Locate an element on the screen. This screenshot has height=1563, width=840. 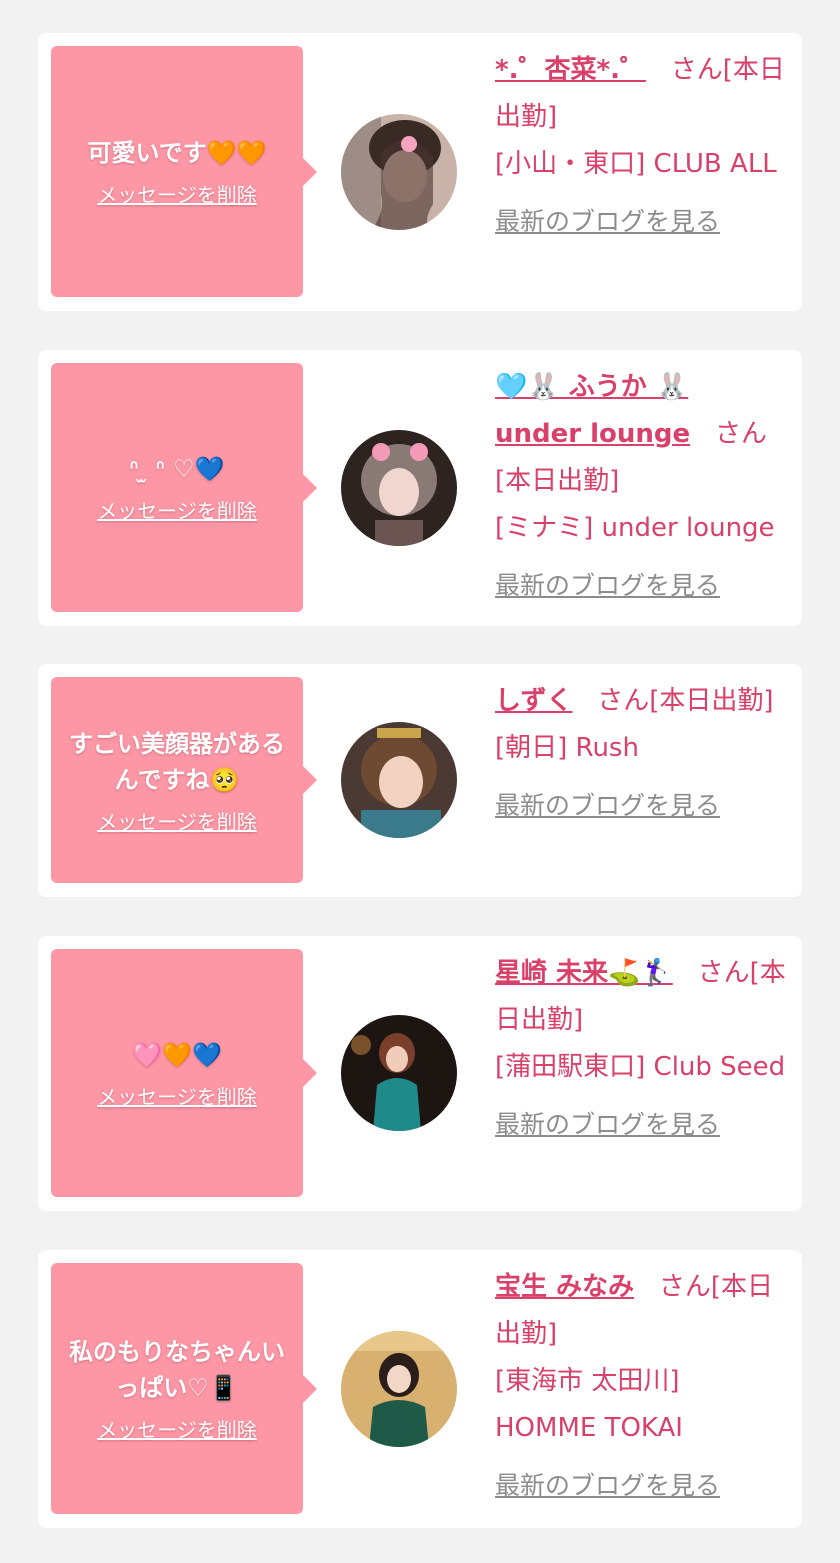
shop-location: [蒲田駅東口] Club Seed is located at coordinates (640, 1067).